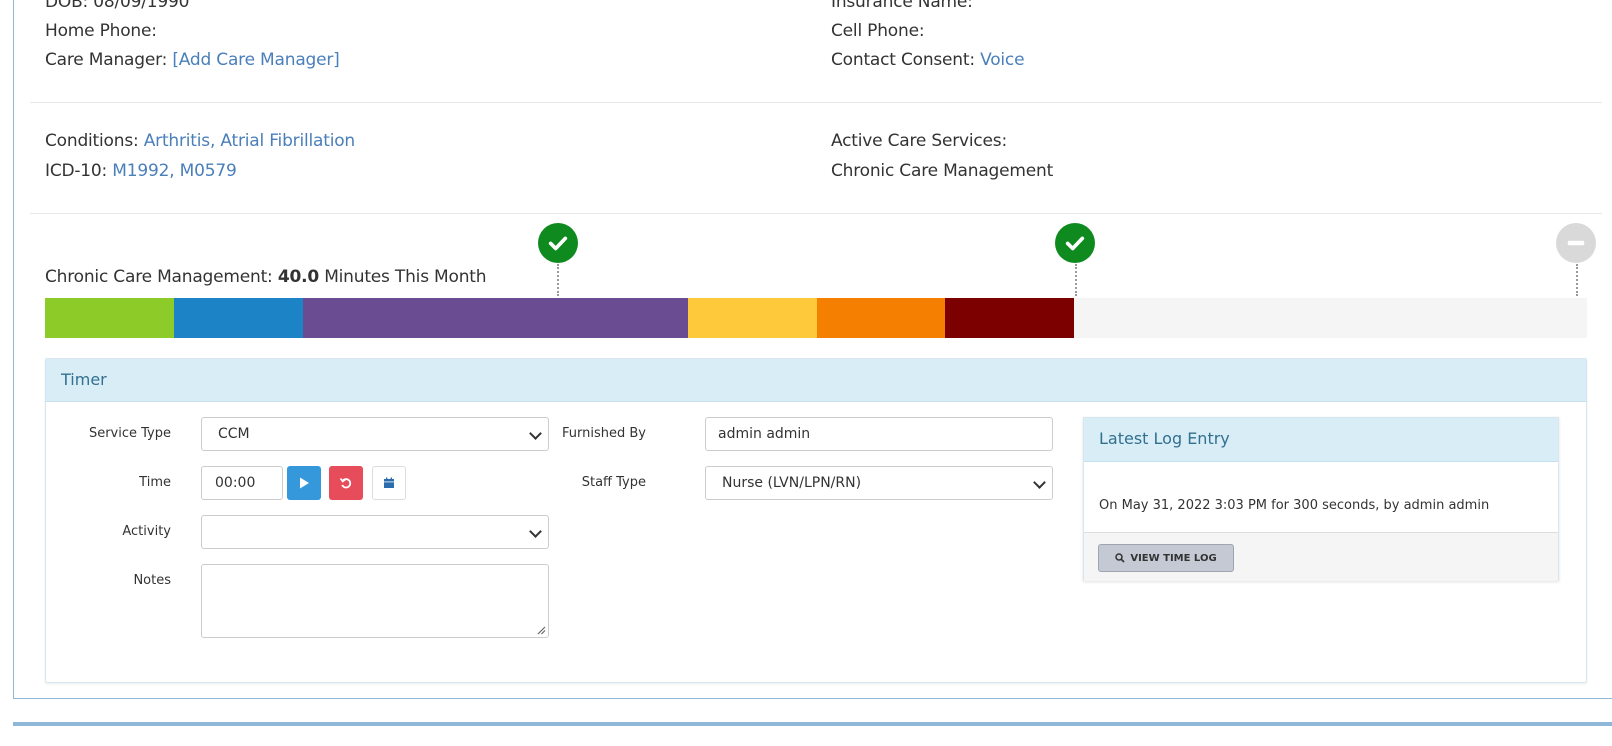  I want to click on calendar-icon, so click(389, 482).